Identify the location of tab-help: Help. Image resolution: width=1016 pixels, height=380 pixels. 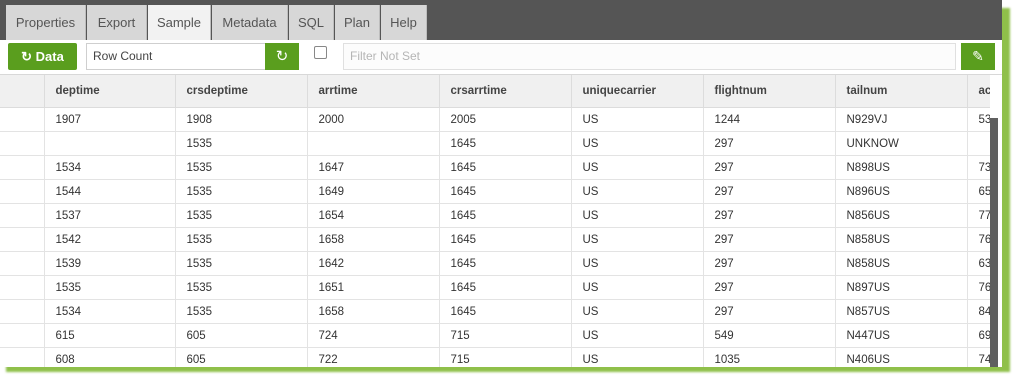
(404, 22).